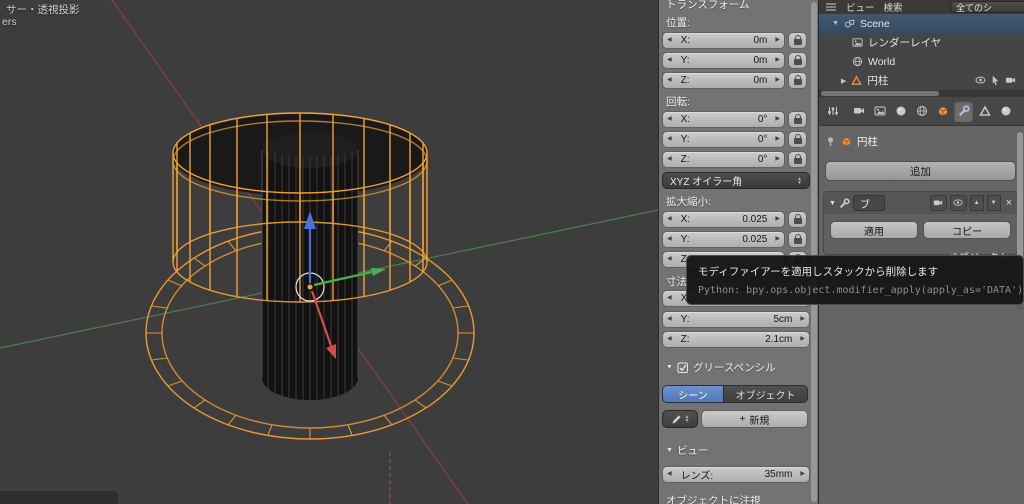  I want to click on scale-y-field: ◀ Y: 0.025 ▶, so click(723, 239).